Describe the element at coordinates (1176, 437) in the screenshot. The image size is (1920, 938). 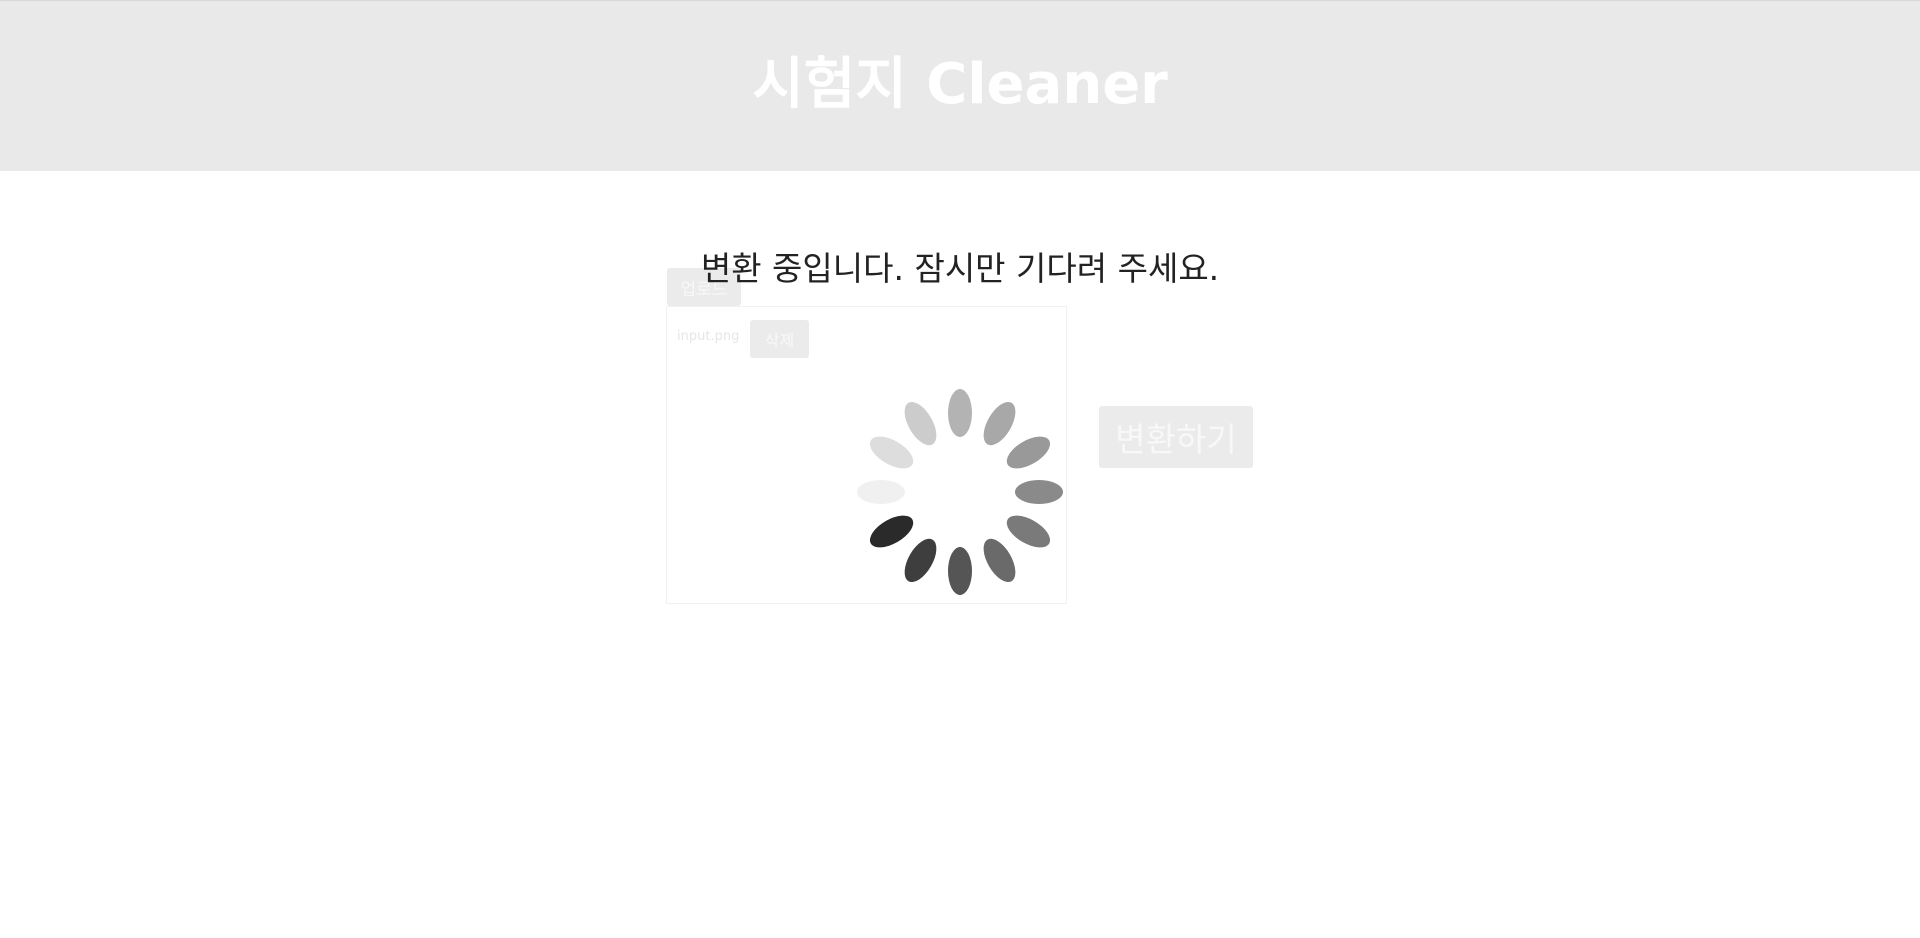
I see `convert-button: 변환하기` at that location.